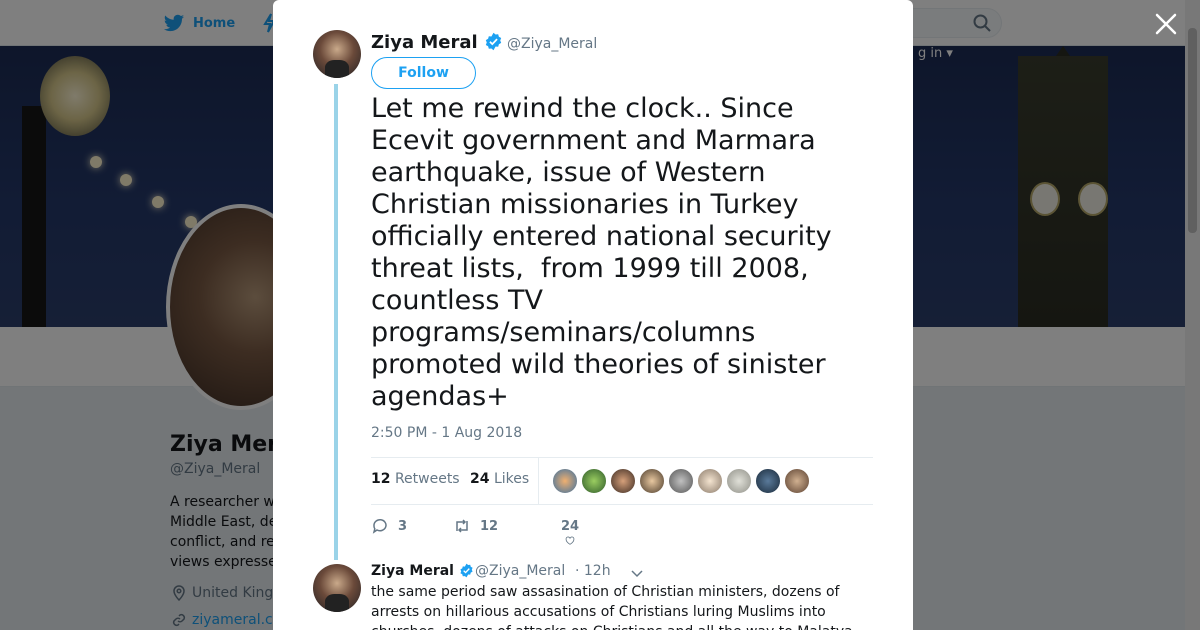 This screenshot has width=1200, height=630. Describe the element at coordinates (424, 42) in the screenshot. I see `tweet-author-name-text: Ziya Meral` at that location.